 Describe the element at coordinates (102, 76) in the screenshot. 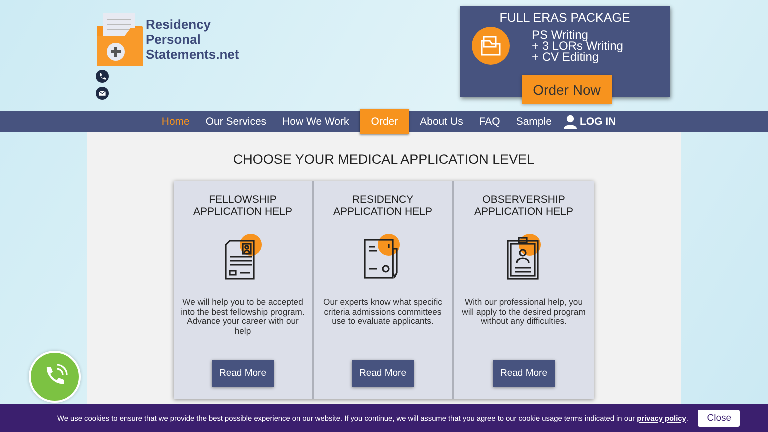

I see `phone-icon` at that location.